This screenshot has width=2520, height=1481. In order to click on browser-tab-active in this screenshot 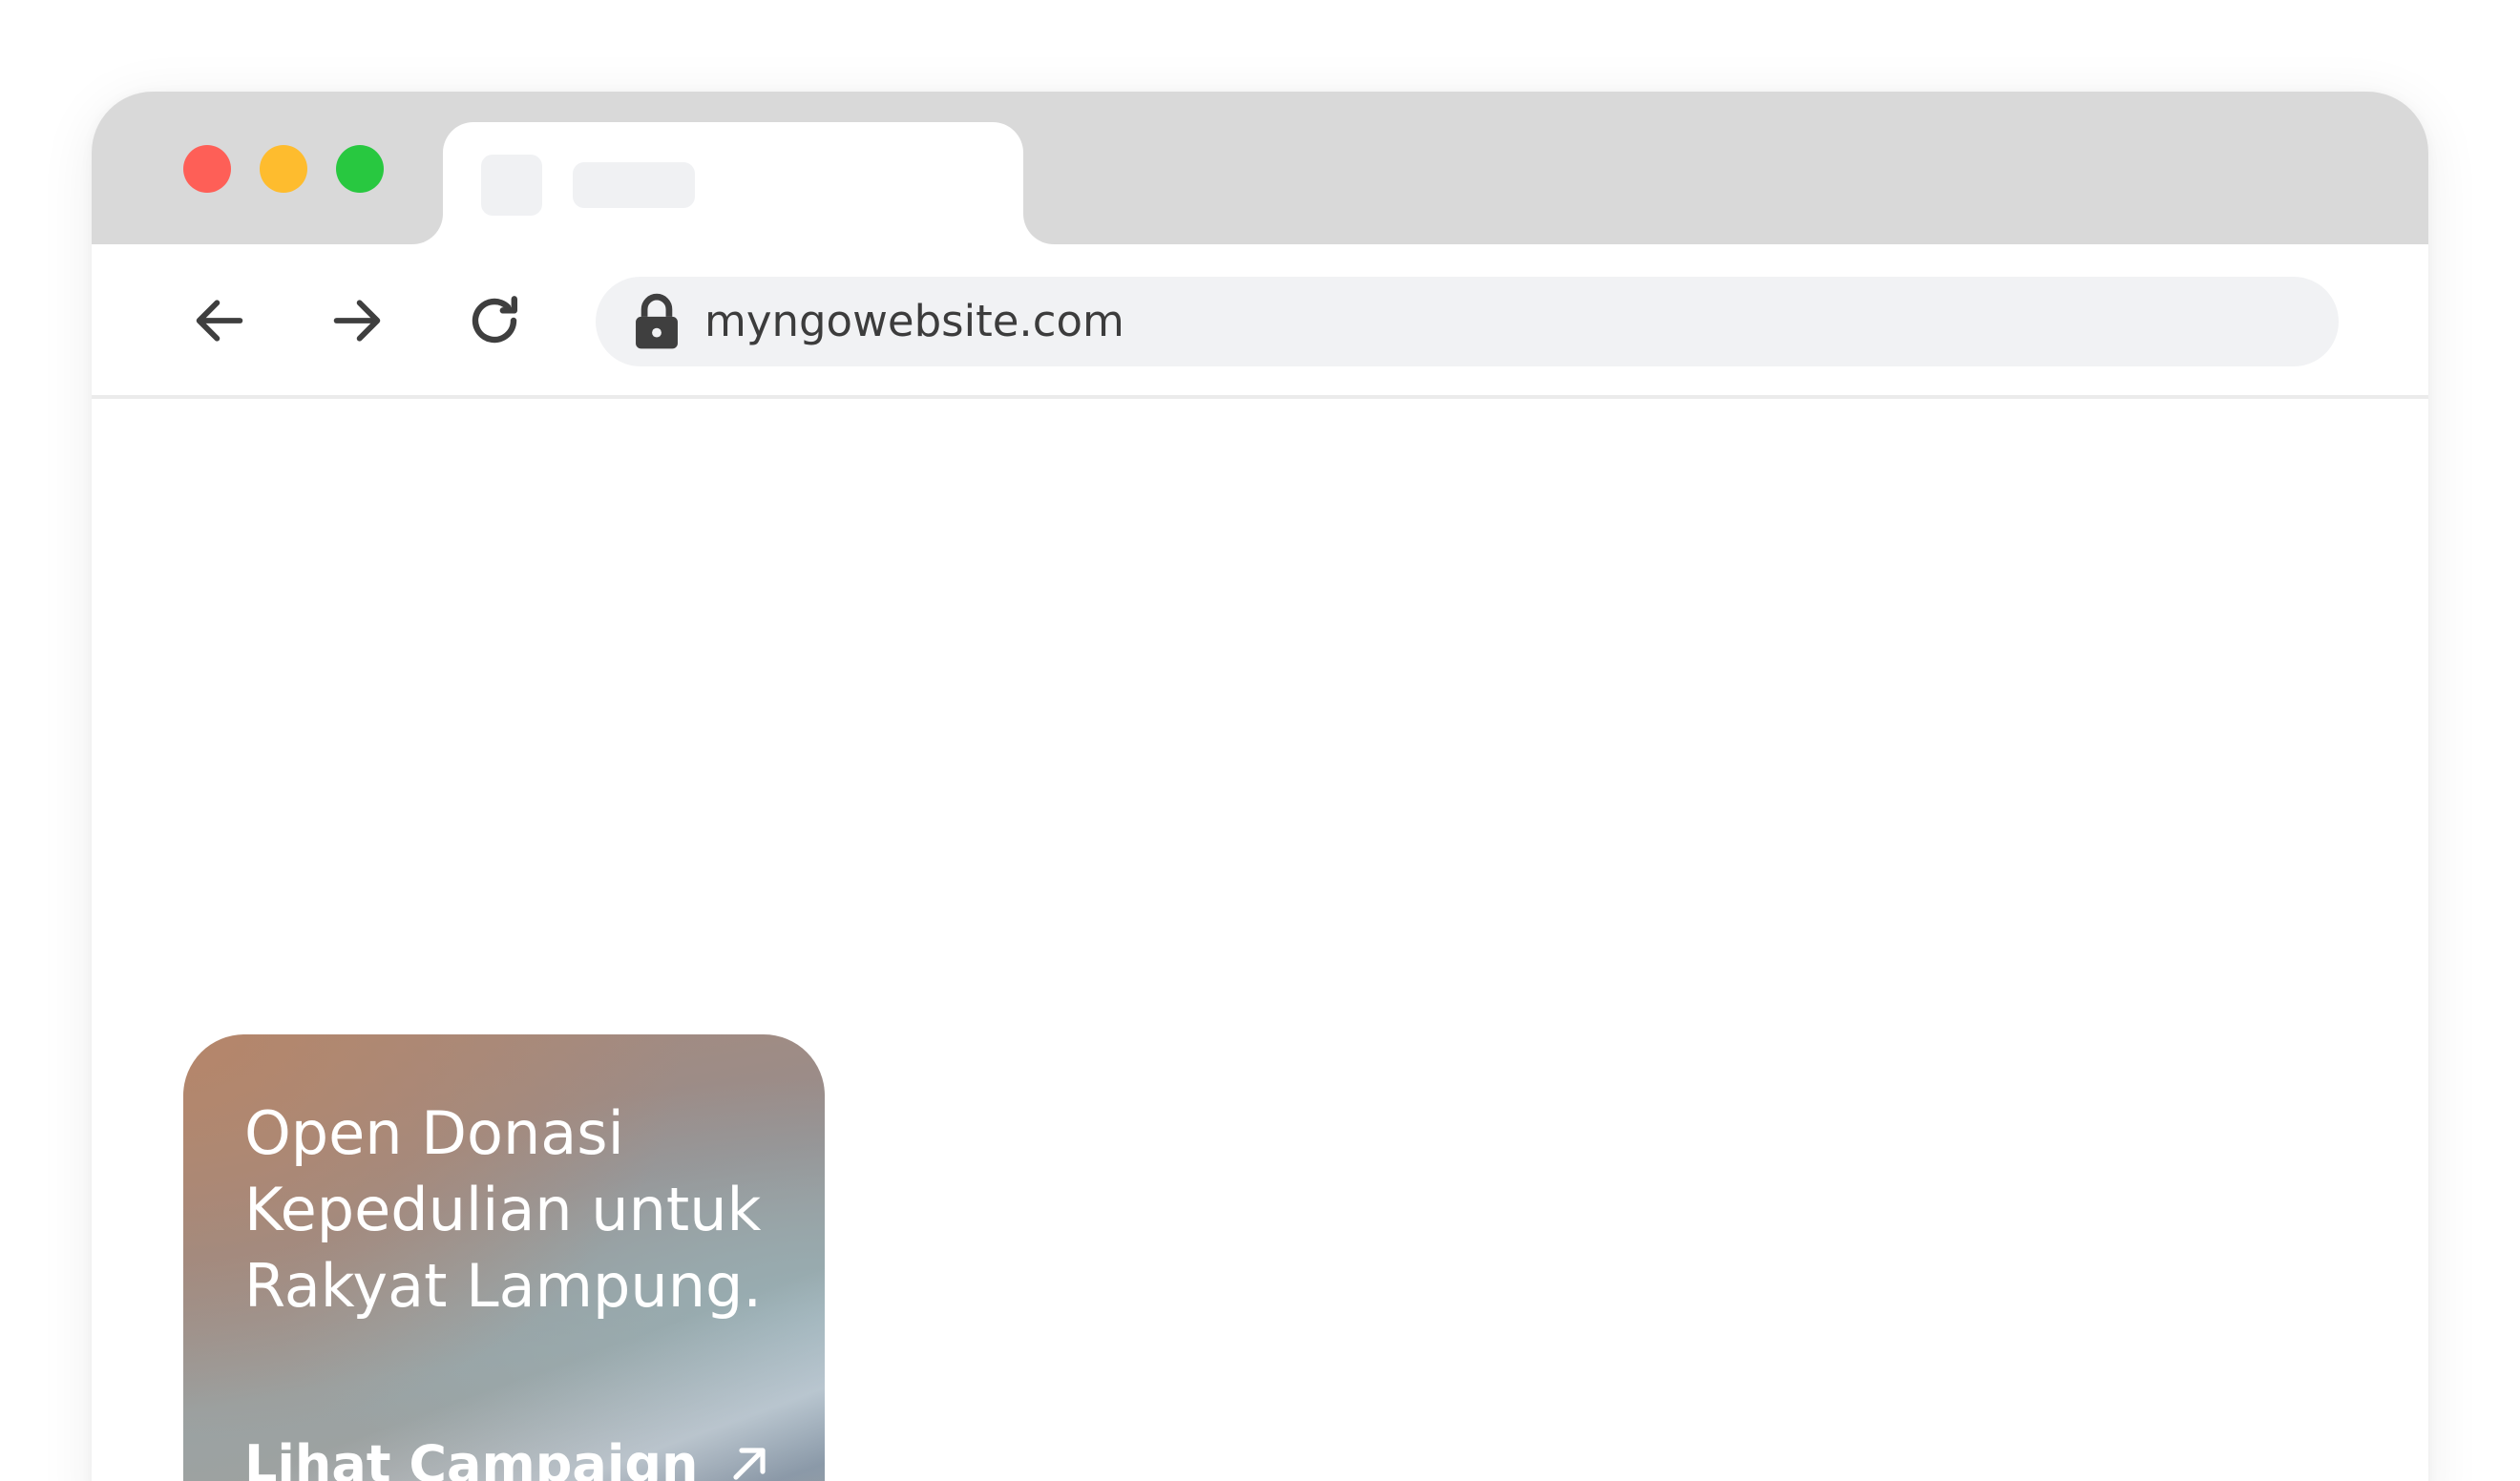, I will do `click(733, 183)`.